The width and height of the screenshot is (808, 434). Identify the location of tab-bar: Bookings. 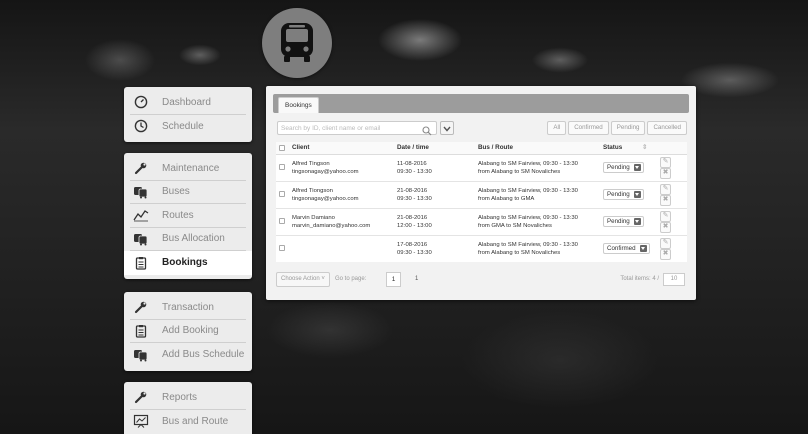
(481, 103).